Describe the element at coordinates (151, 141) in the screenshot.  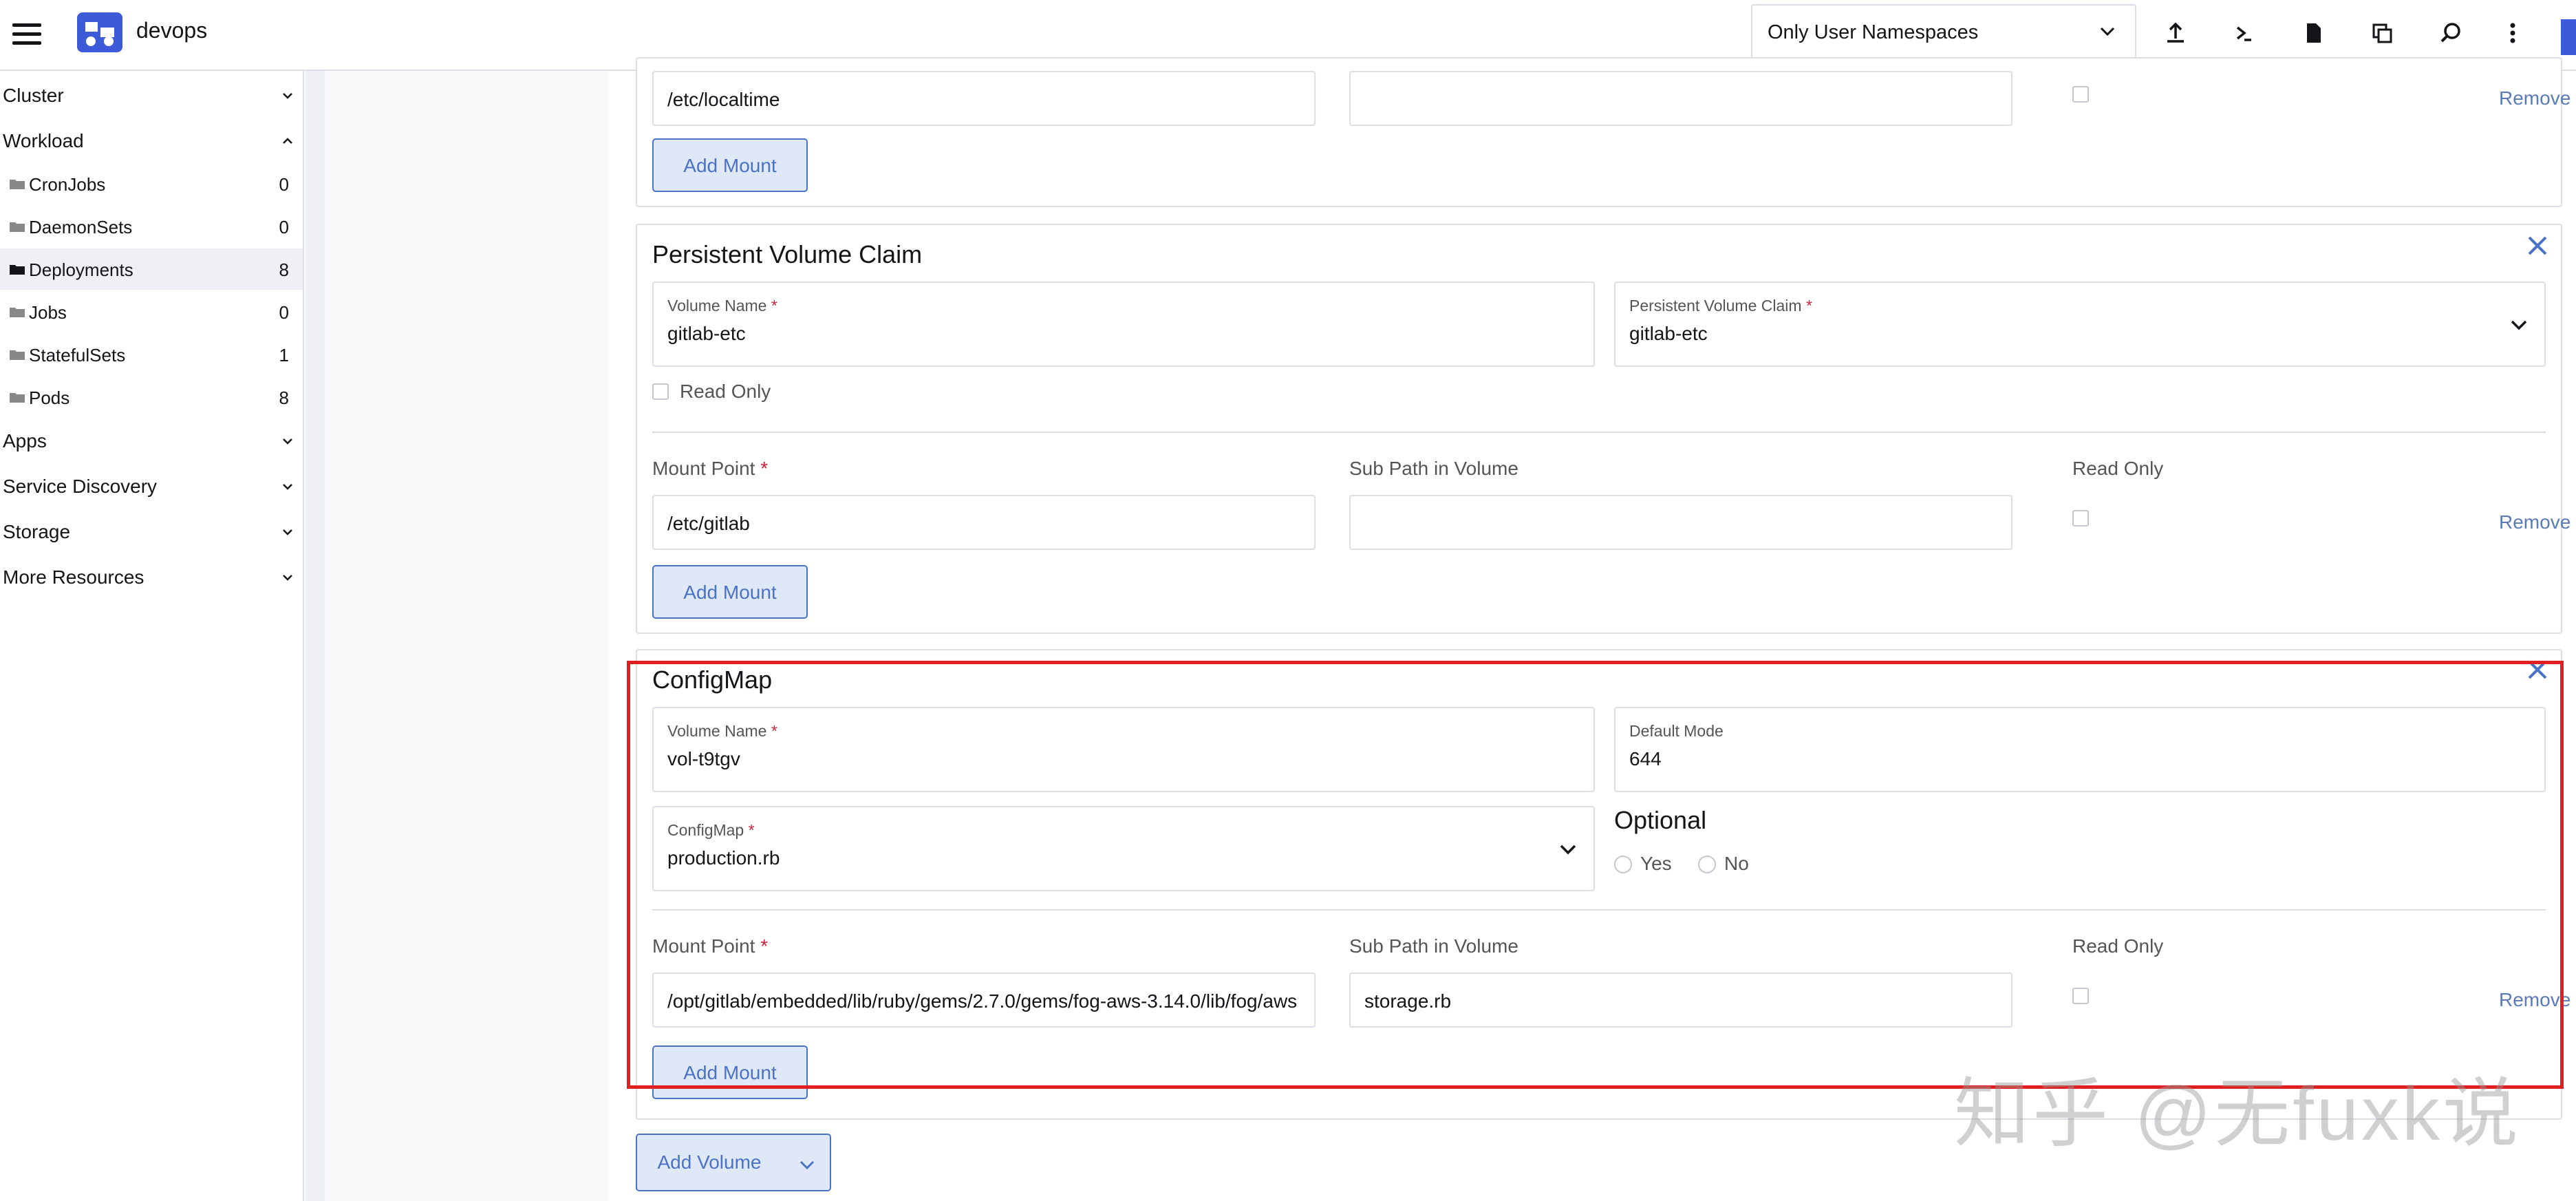
I see `nav-group-workload: Workload` at that location.